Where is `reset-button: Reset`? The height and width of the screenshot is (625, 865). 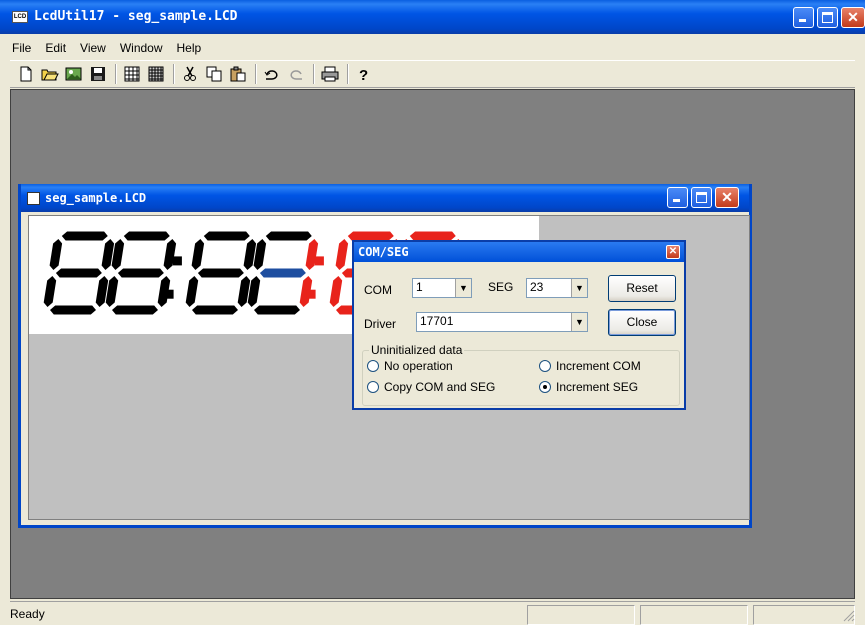 reset-button: Reset is located at coordinates (642, 288).